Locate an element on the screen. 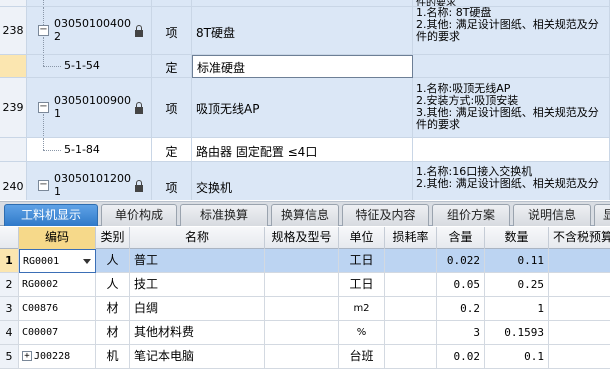 The width and height of the screenshot is (610, 375). list-row-5-1-84: 5-1-84 定 路由器 固定配置 ≤4口 is located at coordinates (305, 150).